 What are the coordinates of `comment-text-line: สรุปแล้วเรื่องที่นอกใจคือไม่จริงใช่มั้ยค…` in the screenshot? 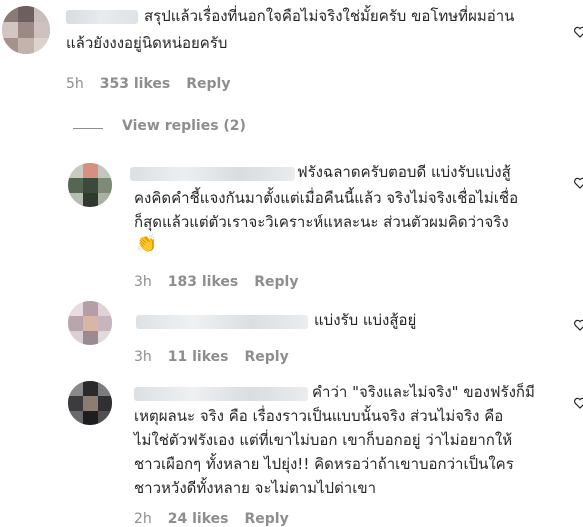 It's located at (329, 16).